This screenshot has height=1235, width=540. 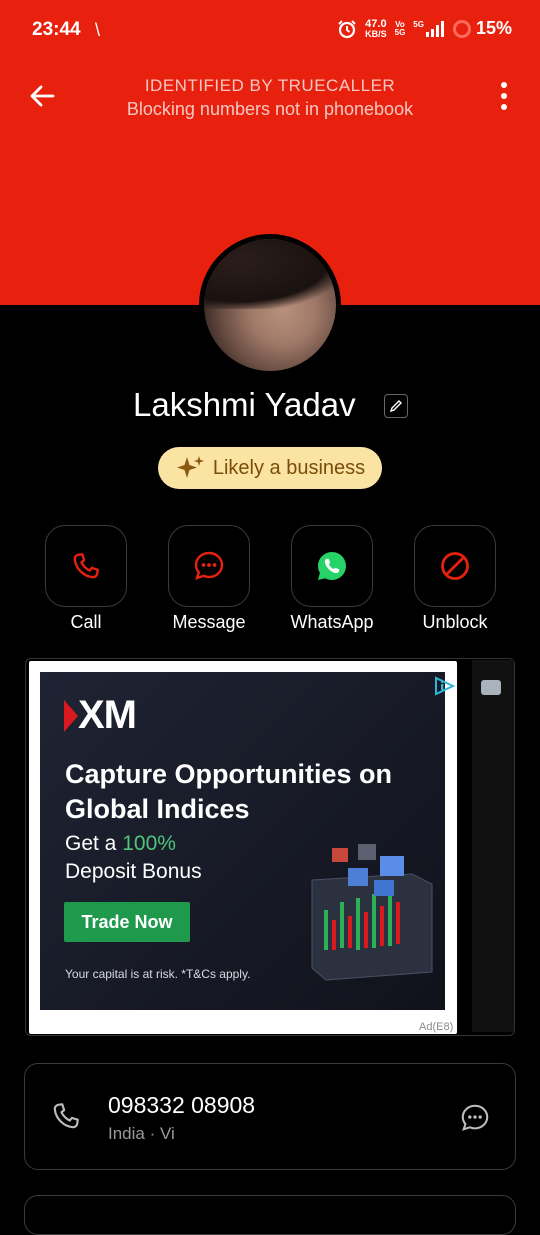 I want to click on ad-subheadline: Get a 100% Deposit Bonus, so click(x=133, y=857).